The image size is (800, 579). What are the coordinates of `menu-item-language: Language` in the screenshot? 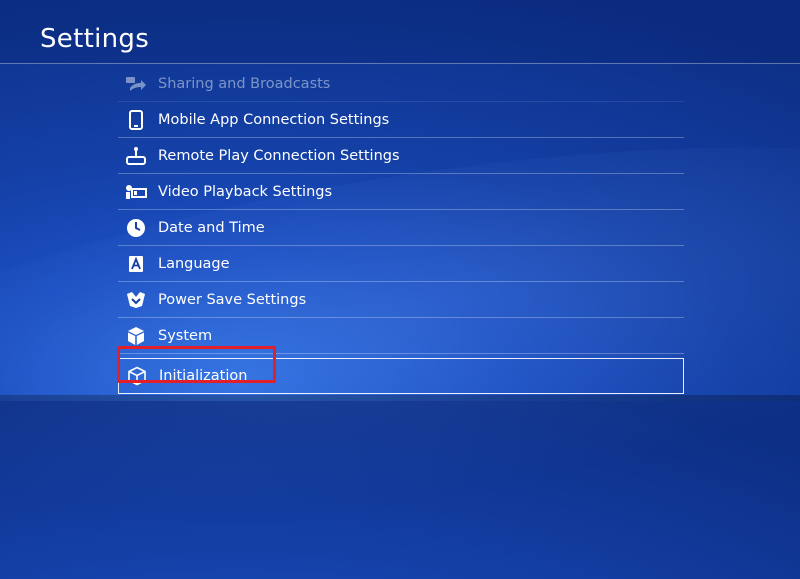 It's located at (401, 264).